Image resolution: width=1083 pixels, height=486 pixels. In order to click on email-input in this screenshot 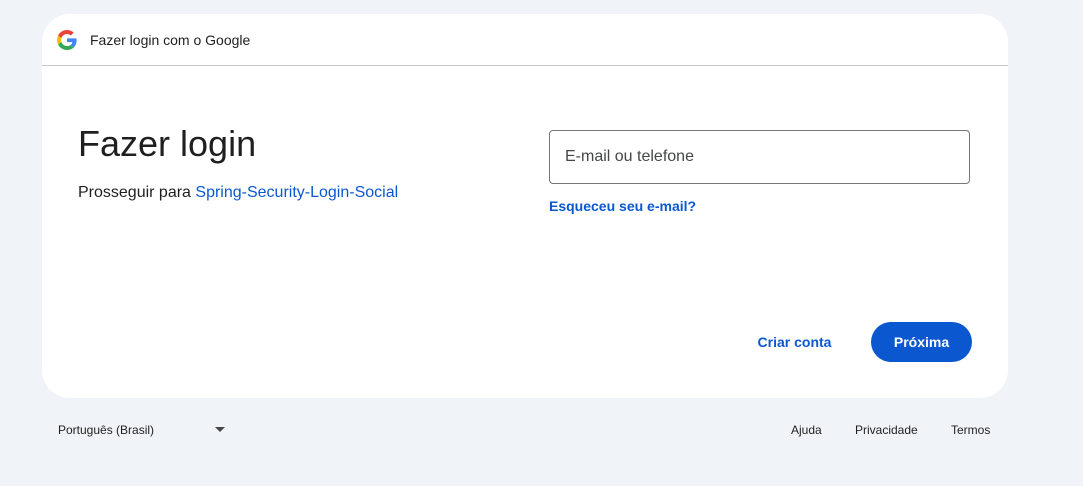, I will do `click(759, 157)`.